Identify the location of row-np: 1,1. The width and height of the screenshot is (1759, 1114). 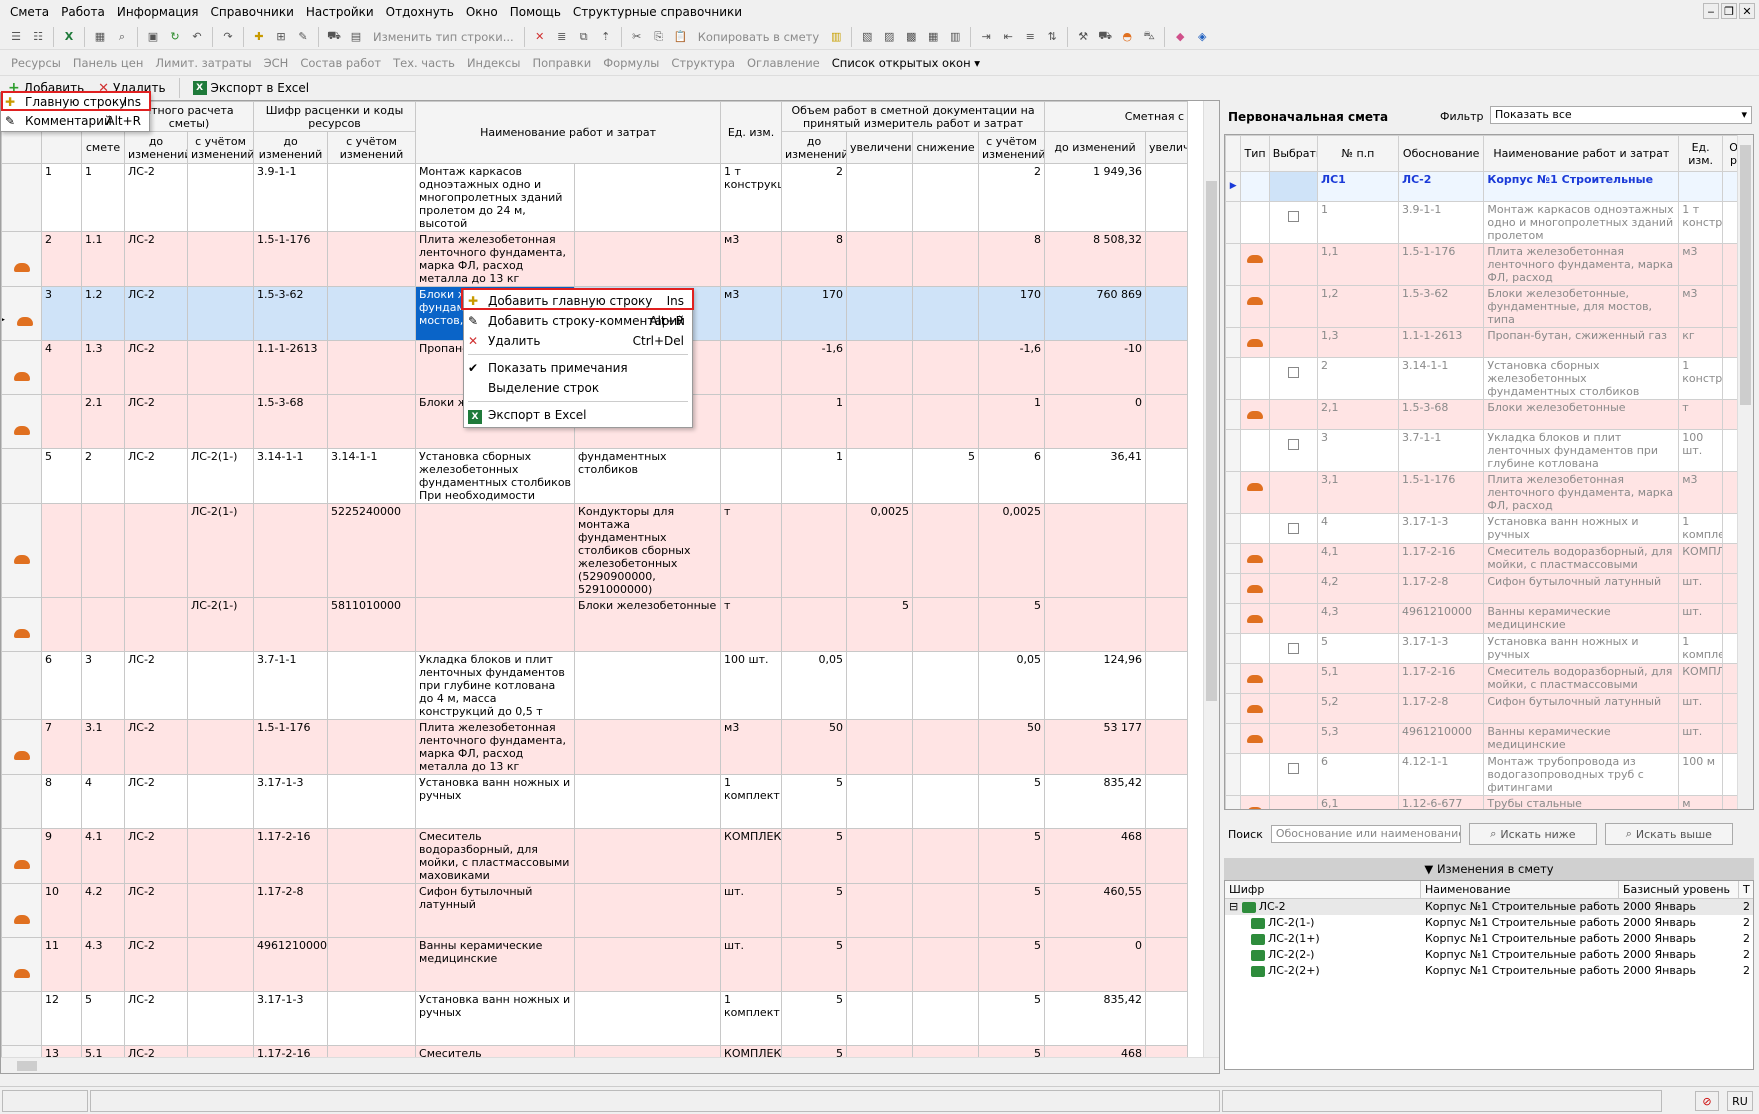
(1357, 264).